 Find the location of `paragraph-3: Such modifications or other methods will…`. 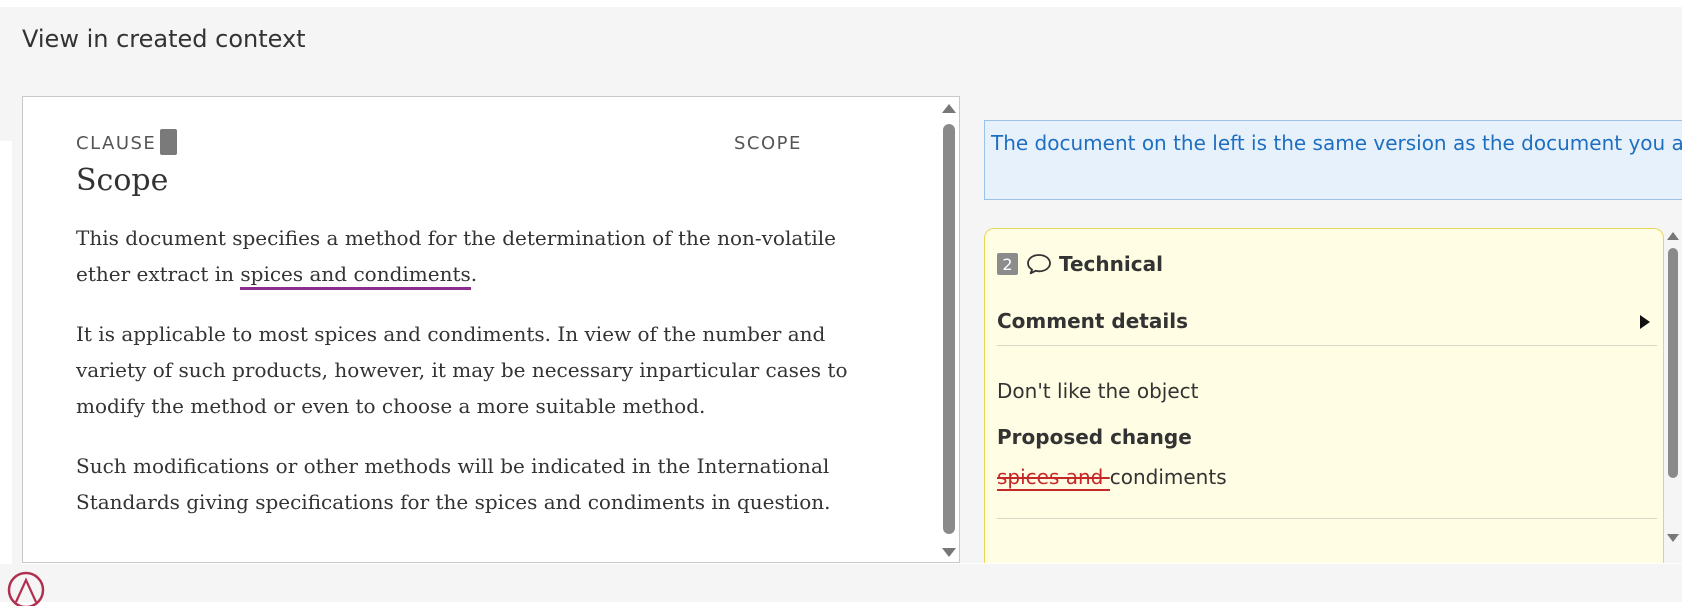

paragraph-3: Such modifications or other methods will… is located at coordinates (453, 484).